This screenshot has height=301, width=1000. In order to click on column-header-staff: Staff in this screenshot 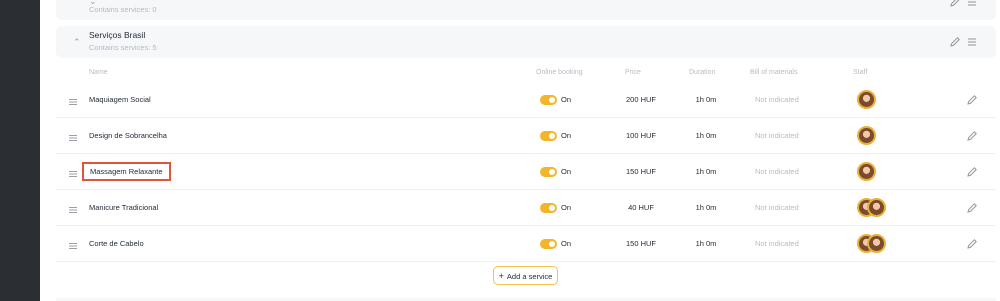, I will do `click(860, 72)`.